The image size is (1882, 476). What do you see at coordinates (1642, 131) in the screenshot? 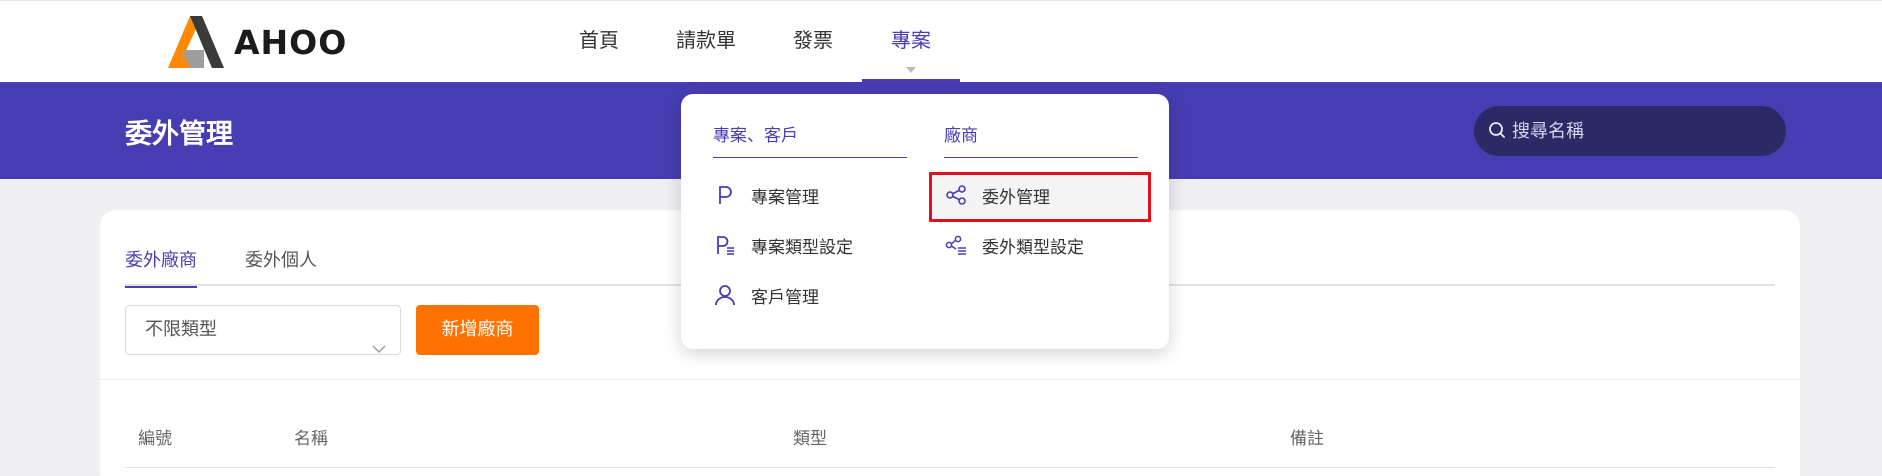
I see `search-input` at bounding box center [1642, 131].